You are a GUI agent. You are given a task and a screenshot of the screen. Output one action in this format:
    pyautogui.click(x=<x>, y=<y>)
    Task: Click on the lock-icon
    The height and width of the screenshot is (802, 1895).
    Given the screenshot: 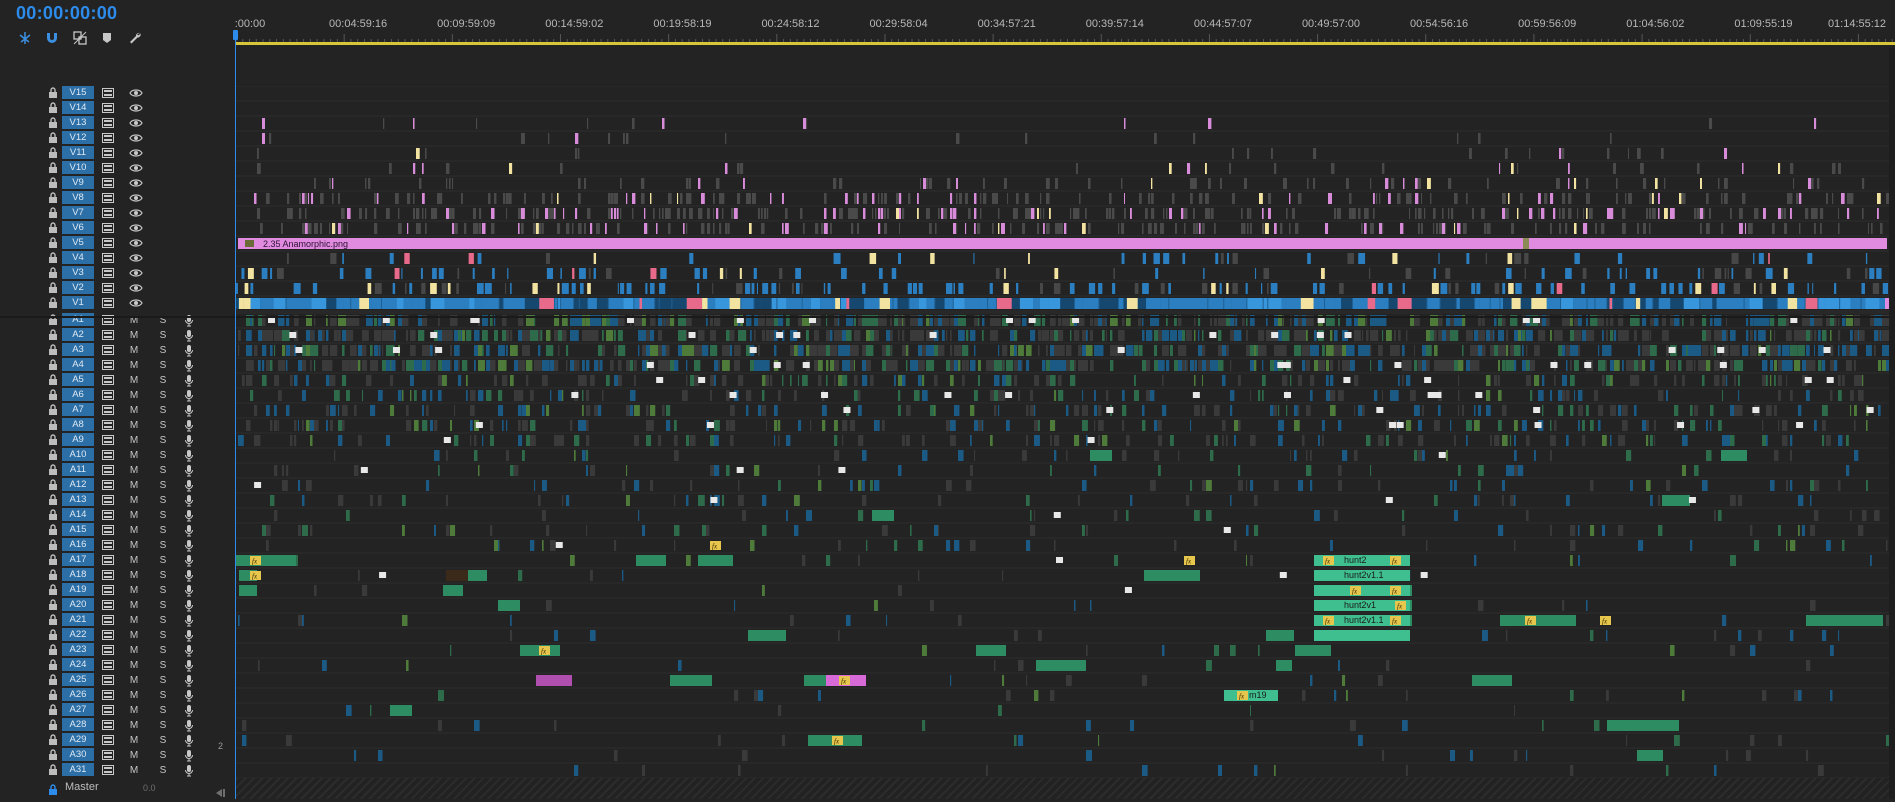 What is the action you would take?
    pyautogui.click(x=53, y=485)
    